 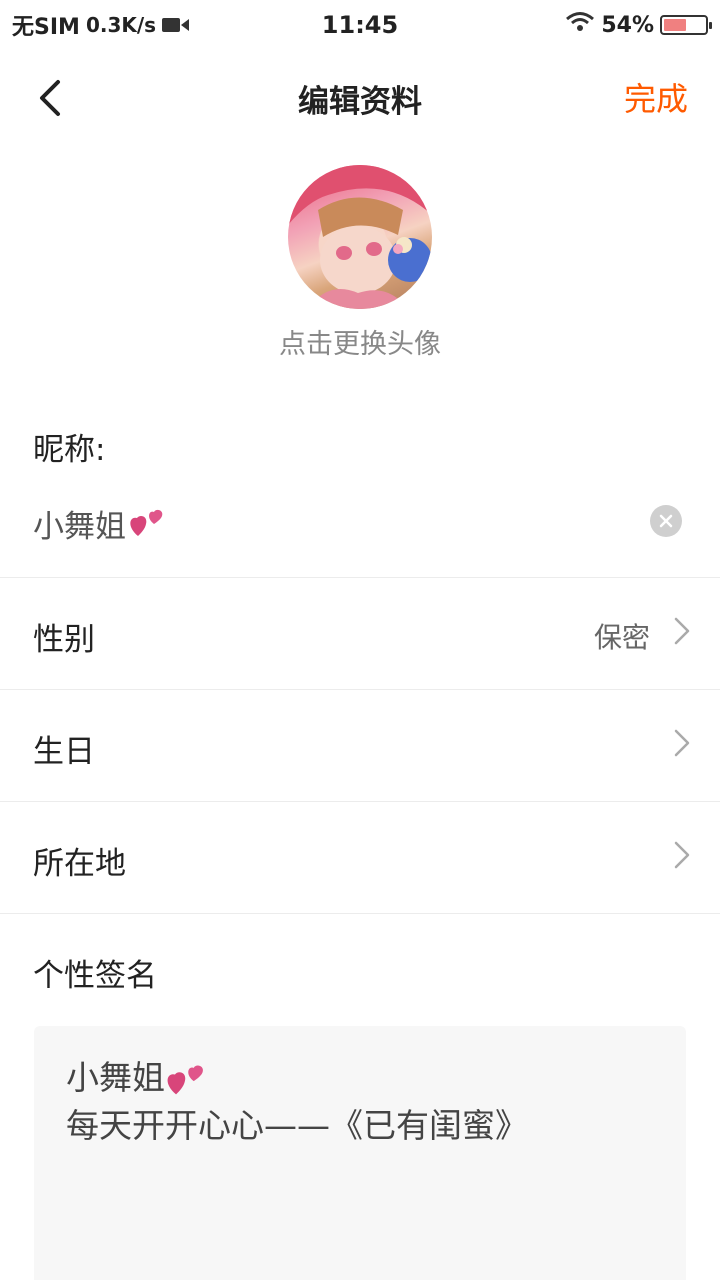 I want to click on clear-nickname-button, so click(x=666, y=521).